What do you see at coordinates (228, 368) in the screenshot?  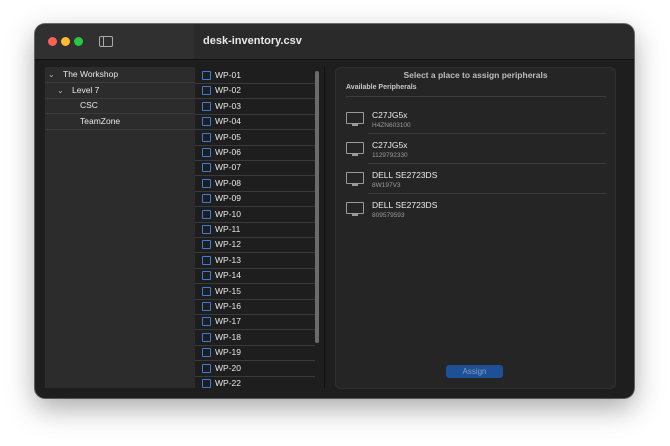 I see `desk-label: WP-20` at bounding box center [228, 368].